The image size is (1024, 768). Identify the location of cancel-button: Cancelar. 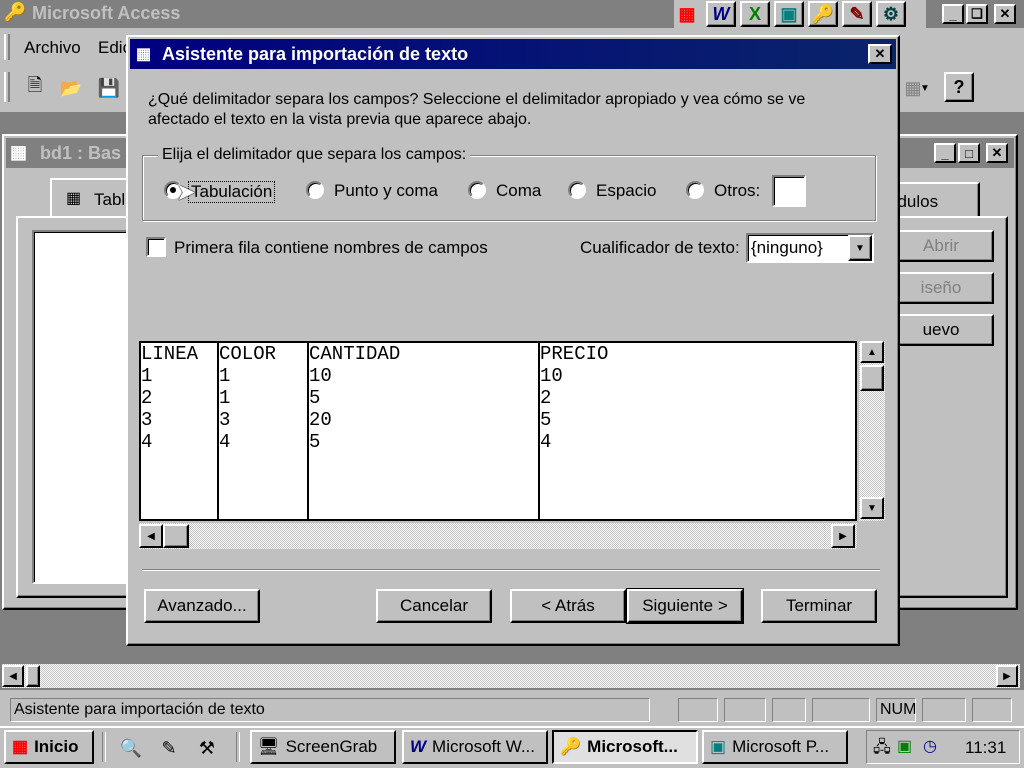
(434, 606).